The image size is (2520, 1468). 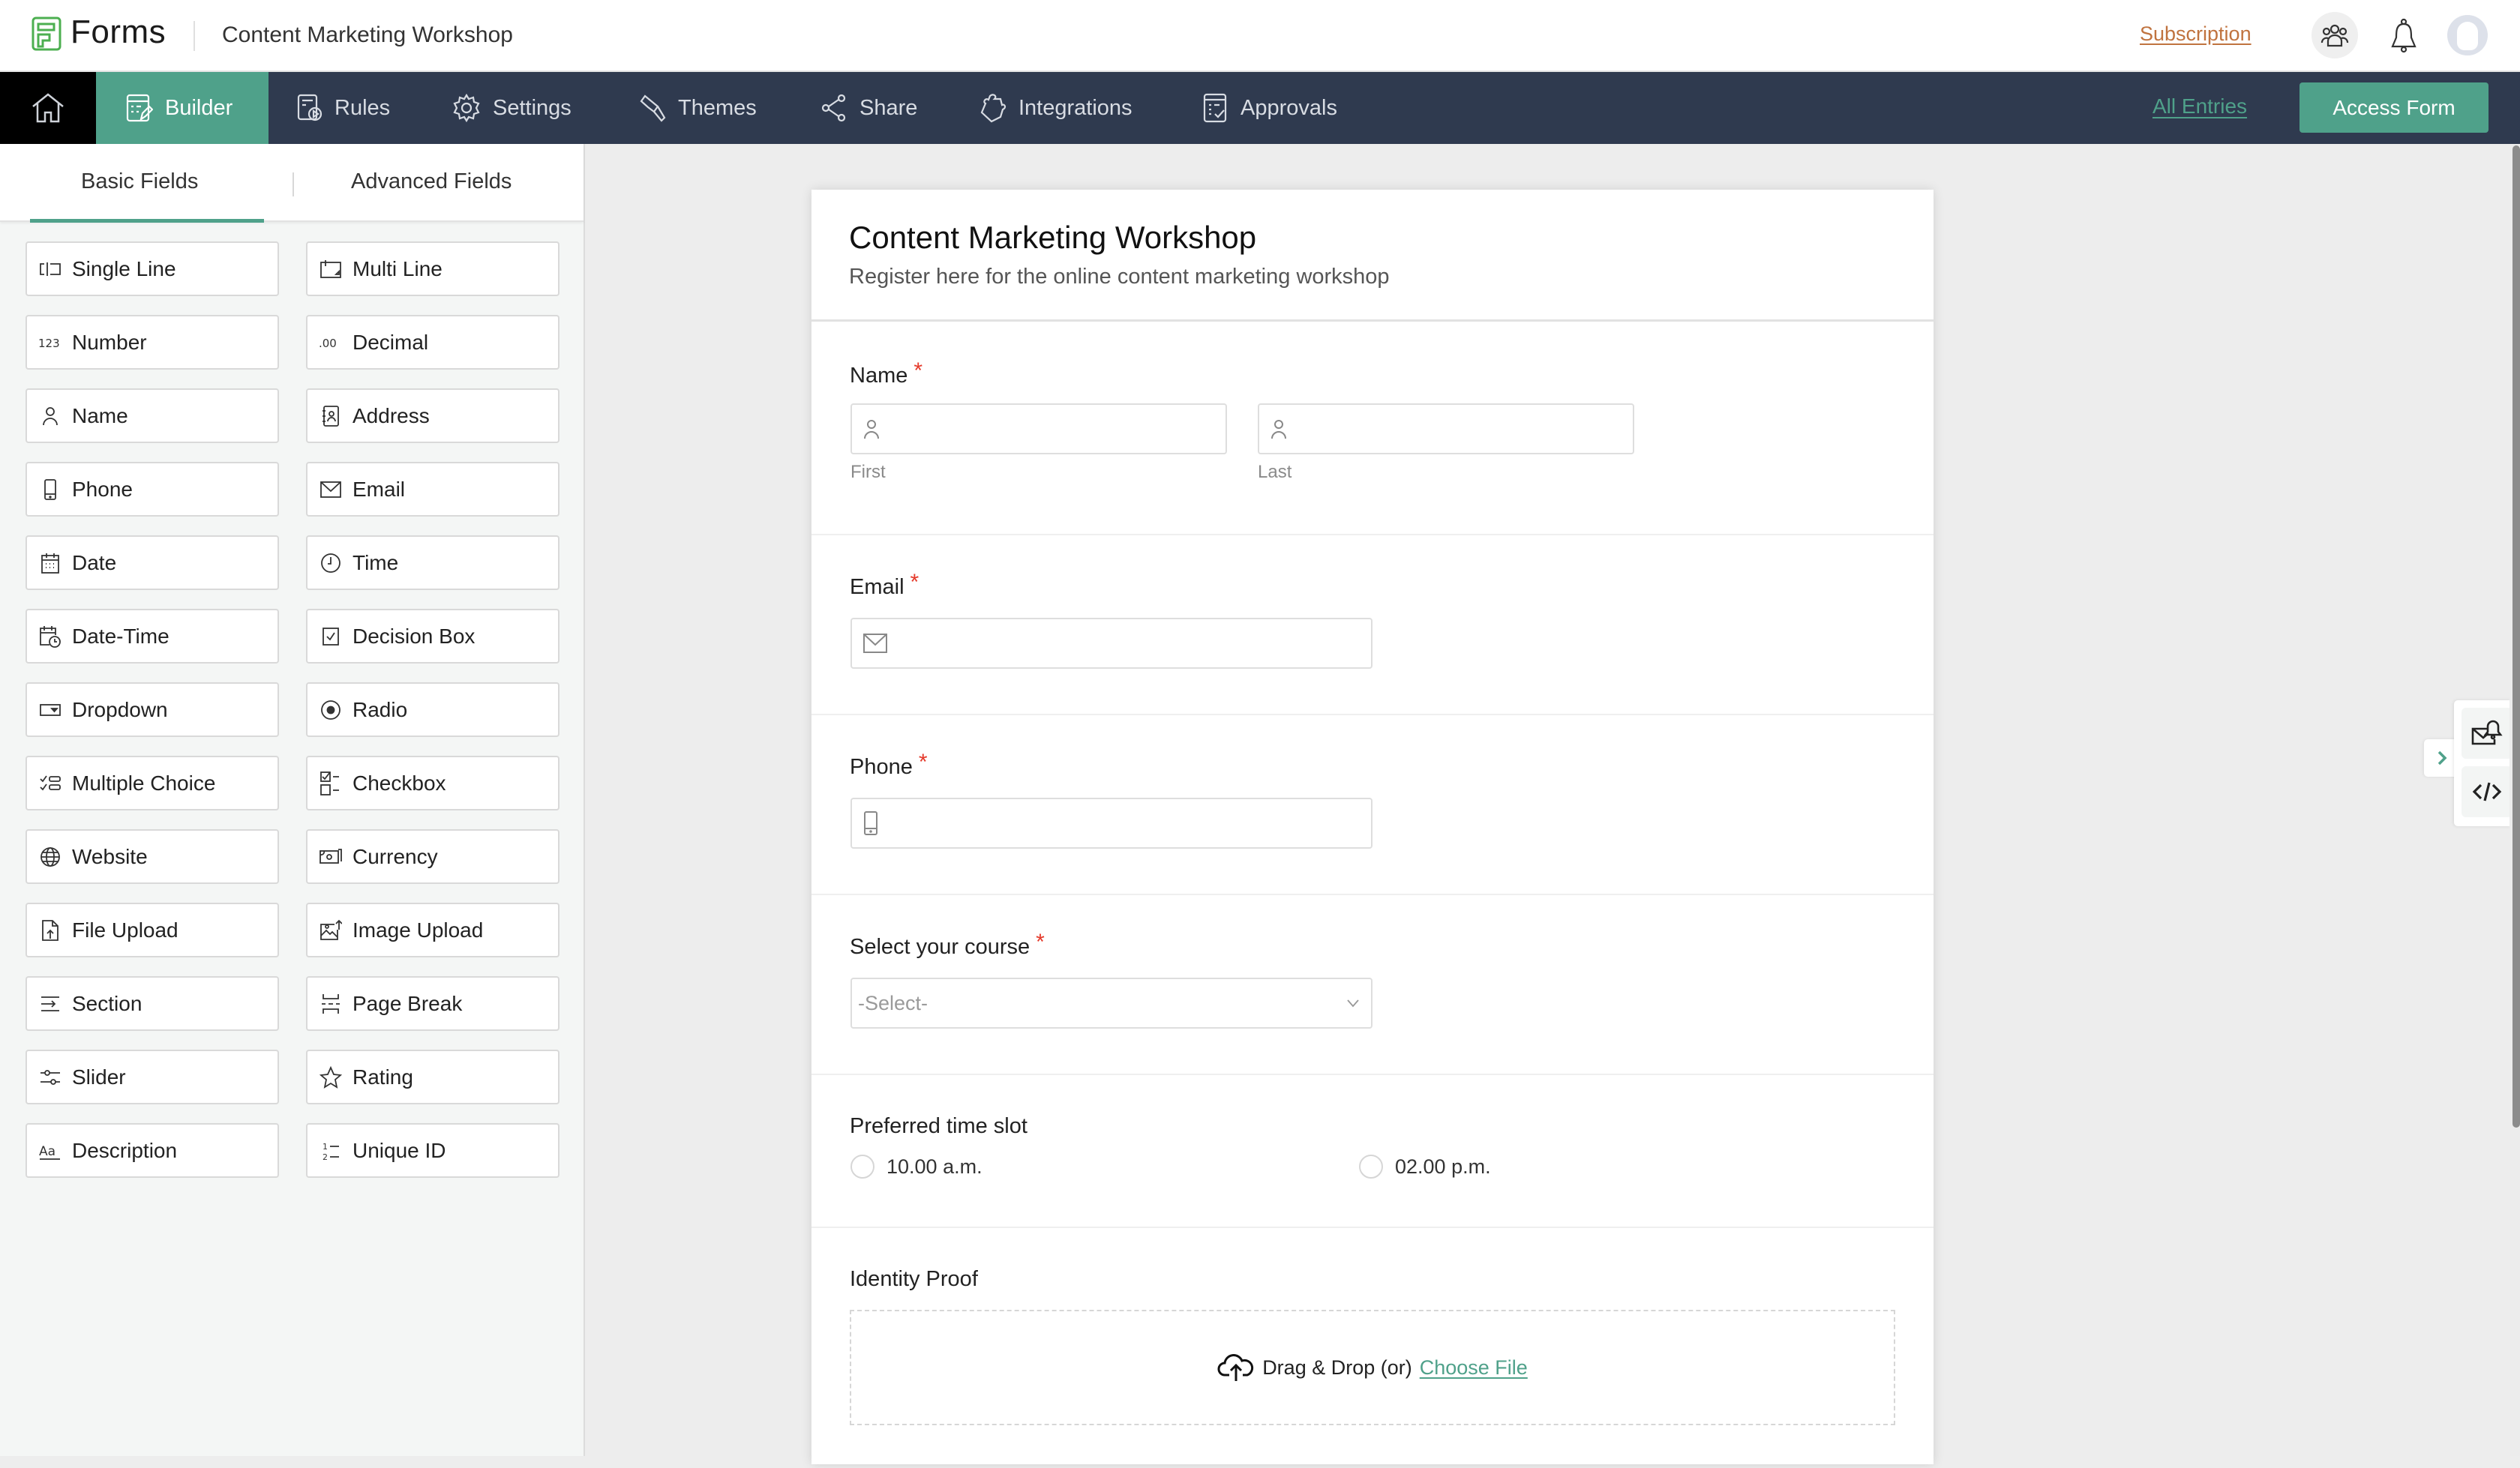 What do you see at coordinates (993, 108) in the screenshot?
I see `puzzle-icon` at bounding box center [993, 108].